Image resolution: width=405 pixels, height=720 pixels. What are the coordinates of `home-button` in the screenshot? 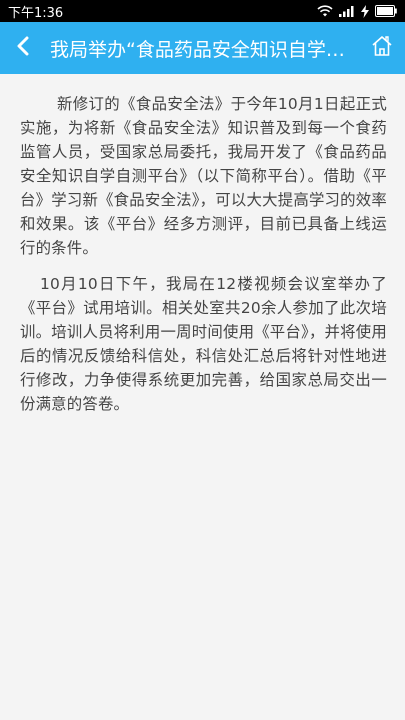 It's located at (382, 48).